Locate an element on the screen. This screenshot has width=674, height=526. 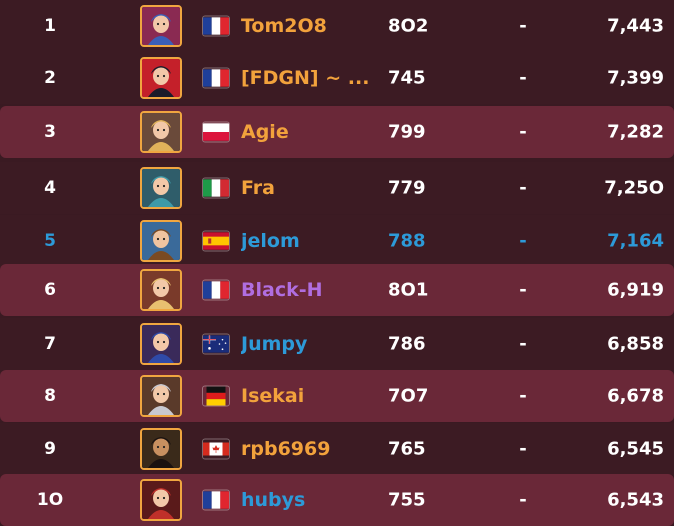
player-name: Isekai is located at coordinates (311, 396).